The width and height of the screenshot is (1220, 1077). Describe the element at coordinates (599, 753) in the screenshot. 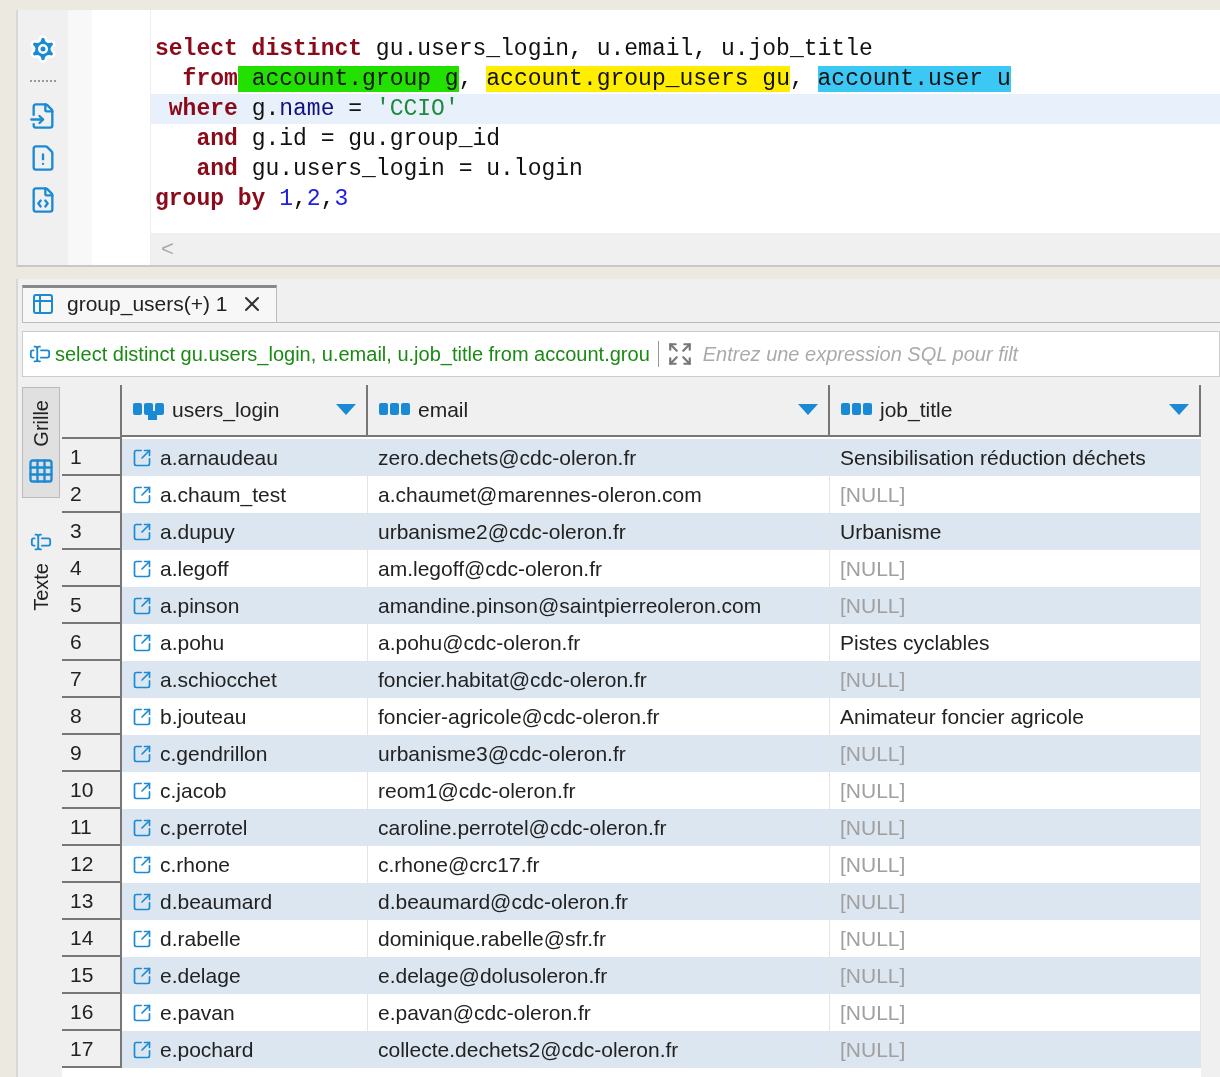

I see `table-cell: urbanisme3@cdc-oleron.fr` at that location.